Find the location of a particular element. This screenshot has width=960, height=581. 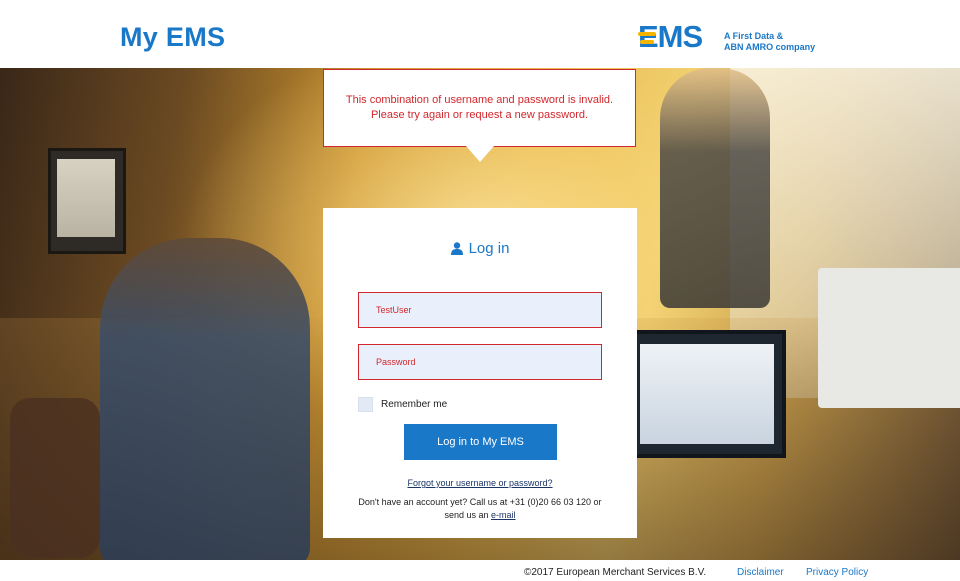

forgot-credentials-link: Forgot your username or password? is located at coordinates (480, 483).